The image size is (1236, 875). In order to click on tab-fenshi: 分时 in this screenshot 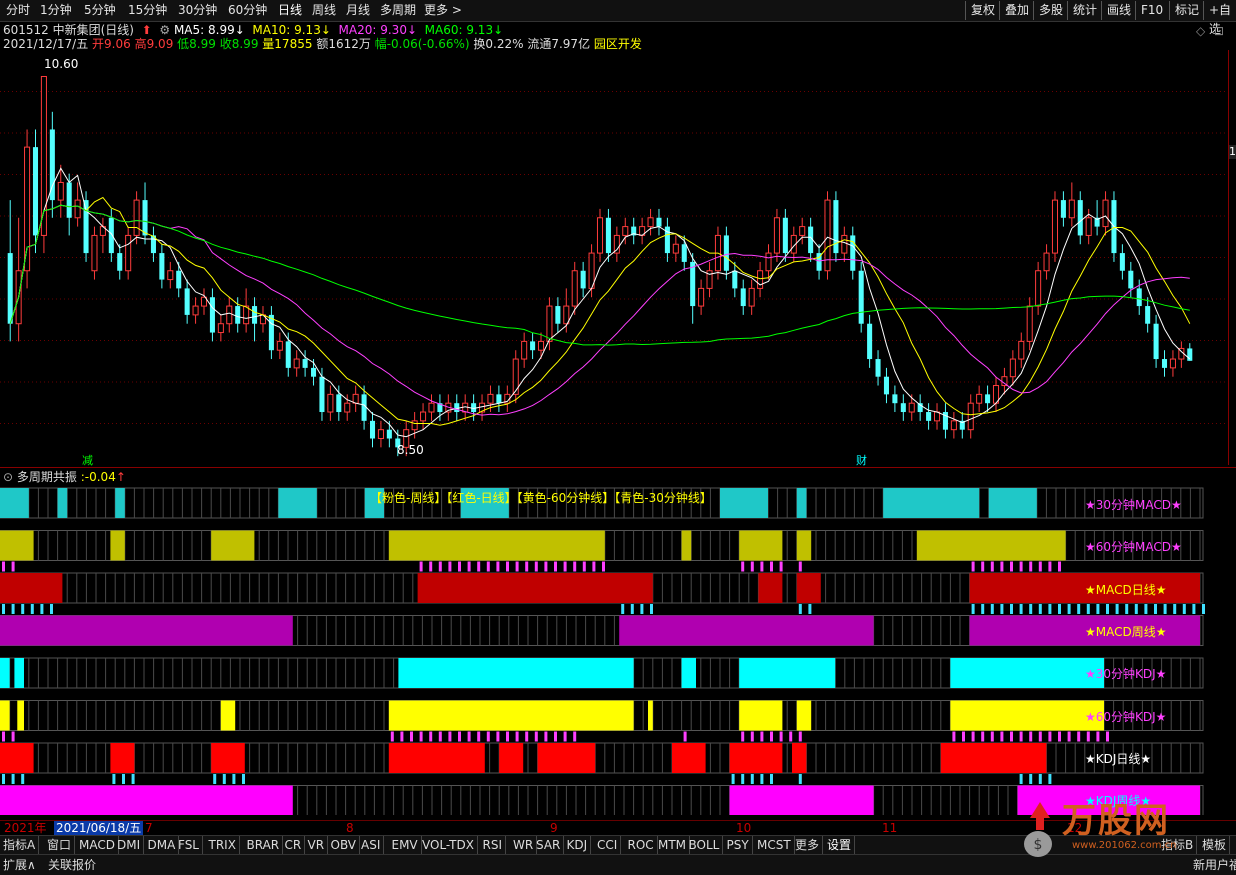, I will do `click(18, 10)`.